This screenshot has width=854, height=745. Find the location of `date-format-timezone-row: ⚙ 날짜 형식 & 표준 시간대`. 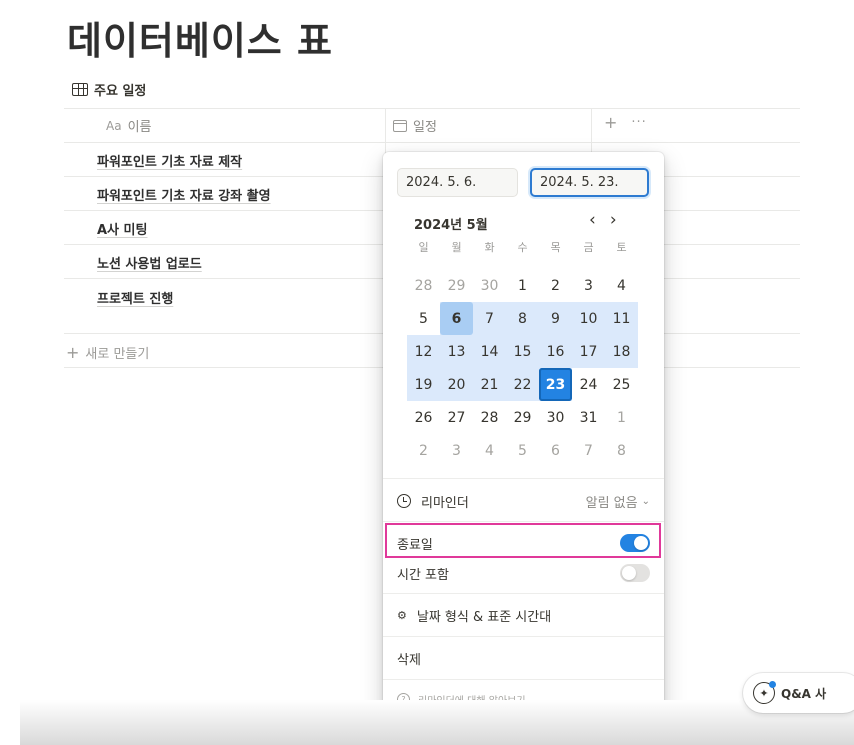

date-format-timezone-row: ⚙ 날짜 형식 & 표준 시간대 is located at coordinates (523, 615).